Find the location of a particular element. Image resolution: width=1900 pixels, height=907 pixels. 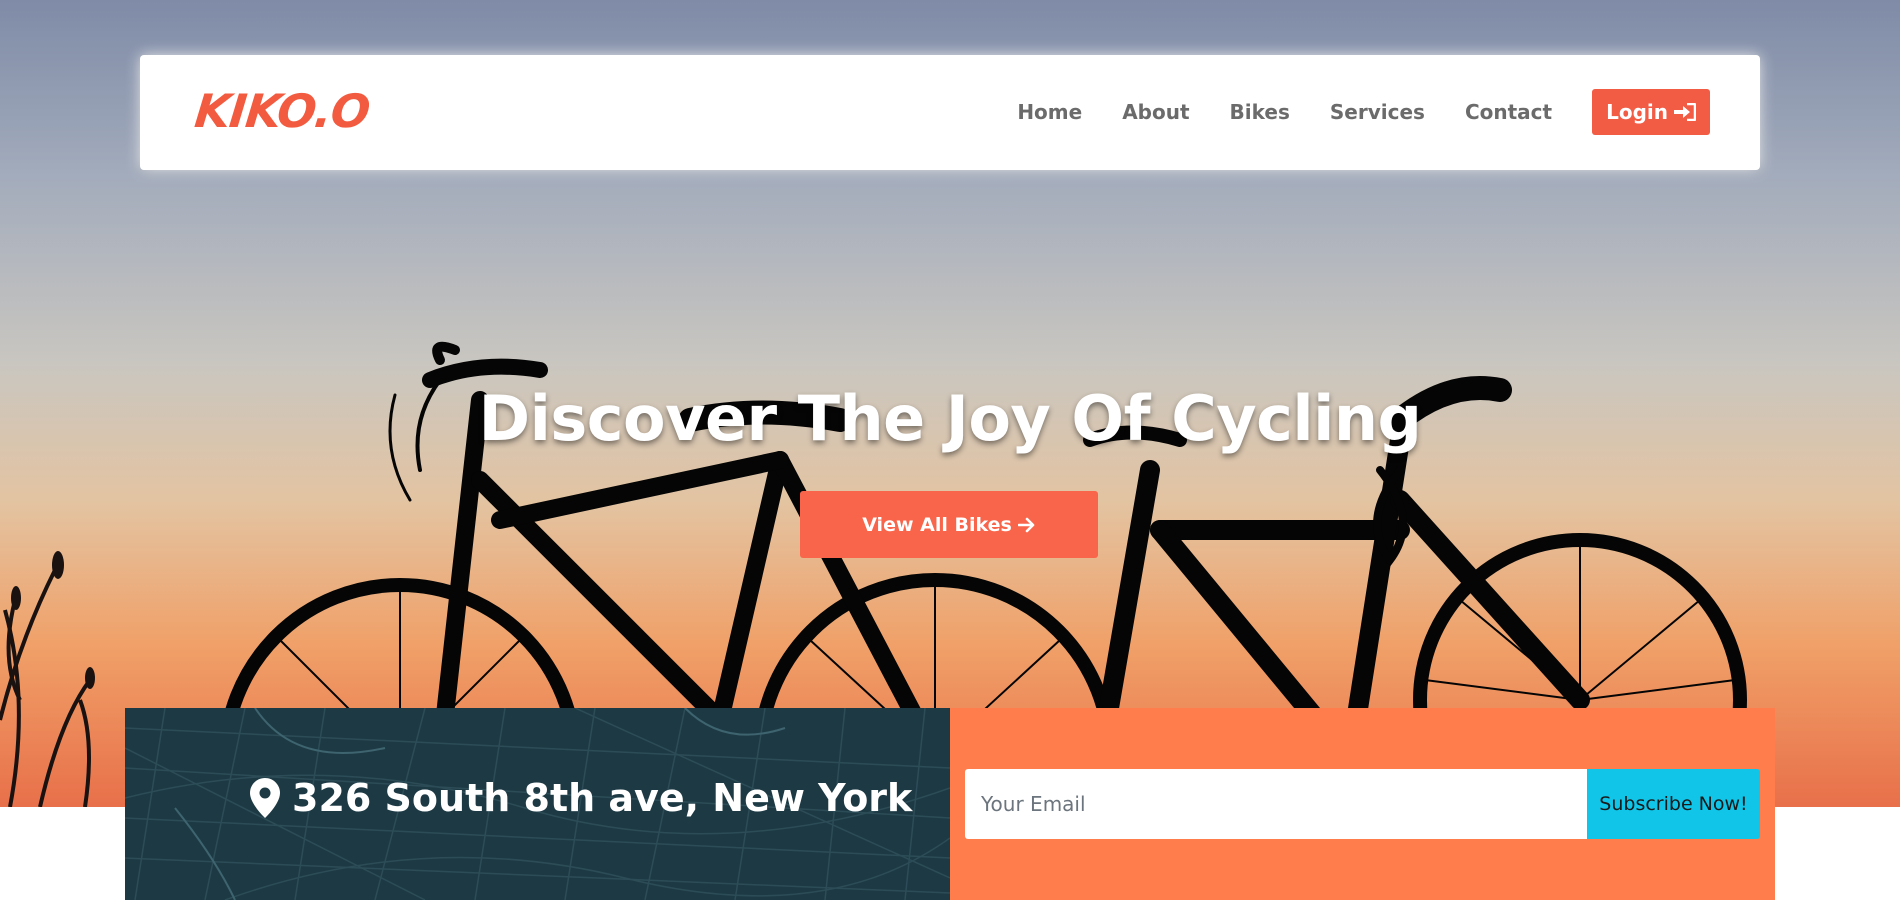

address-panel: 326 South 8th ave, New York is located at coordinates (537, 804).